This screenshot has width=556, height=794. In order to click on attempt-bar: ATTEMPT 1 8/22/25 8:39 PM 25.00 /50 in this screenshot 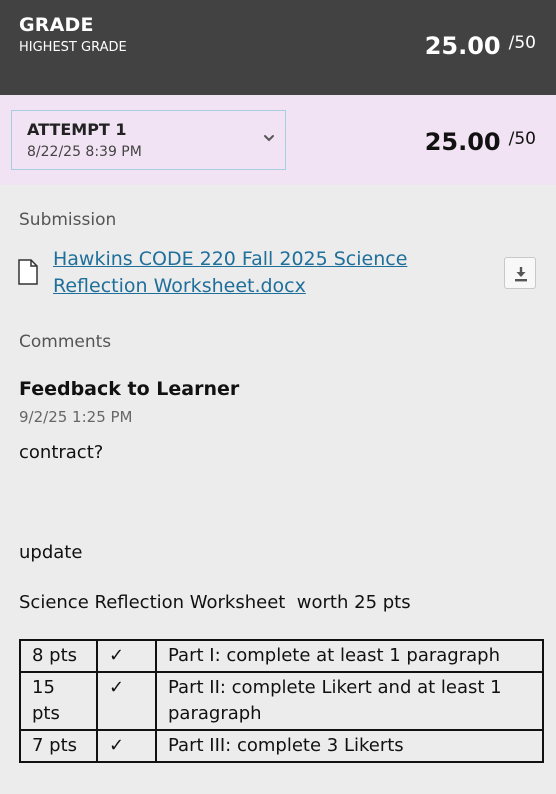, I will do `click(278, 140)`.